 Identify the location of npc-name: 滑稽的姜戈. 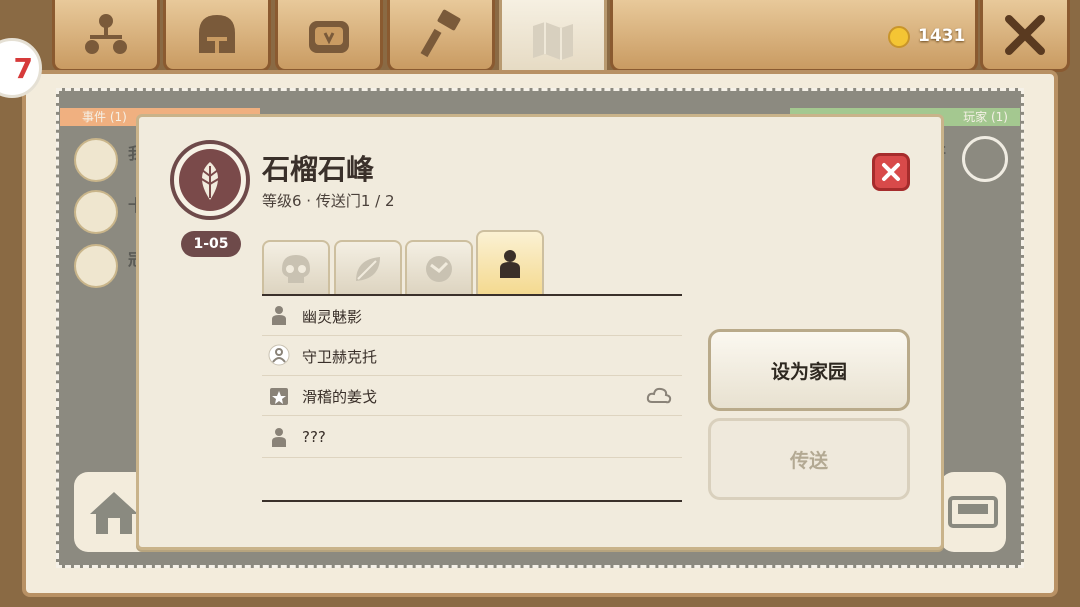
(340, 397).